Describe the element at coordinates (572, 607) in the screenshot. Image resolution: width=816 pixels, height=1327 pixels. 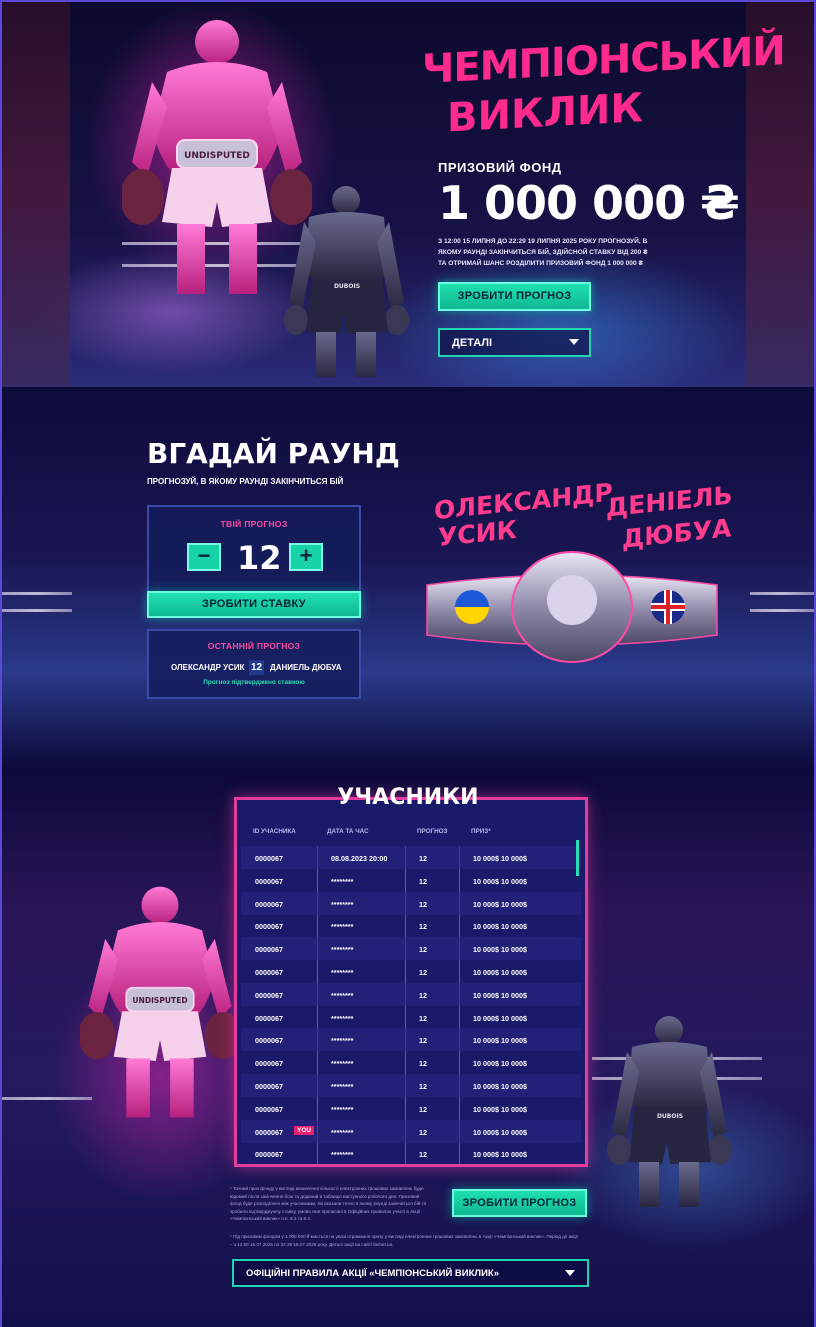
I see `championship-belt-illustration` at that location.